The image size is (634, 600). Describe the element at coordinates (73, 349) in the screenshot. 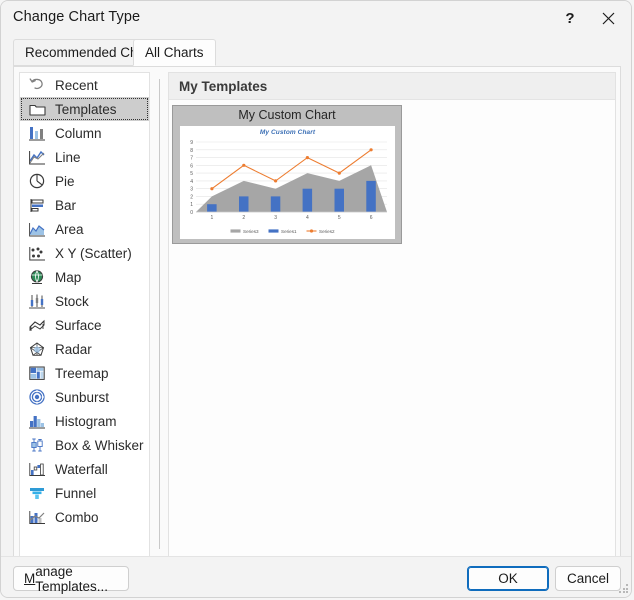

I see `sidebar-item-label: Radar` at that location.